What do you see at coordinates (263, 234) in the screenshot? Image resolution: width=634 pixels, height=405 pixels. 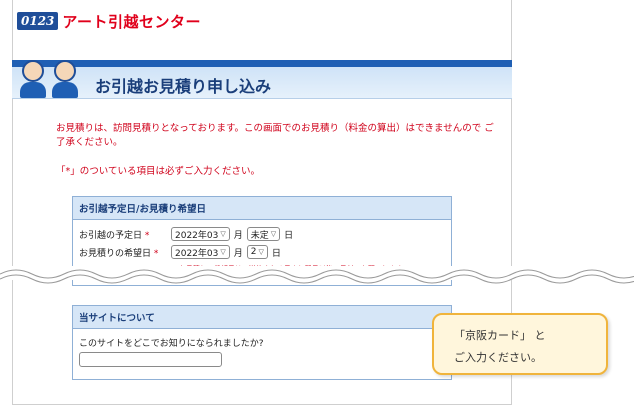 I see `move-day-select: 未定 ▽` at bounding box center [263, 234].